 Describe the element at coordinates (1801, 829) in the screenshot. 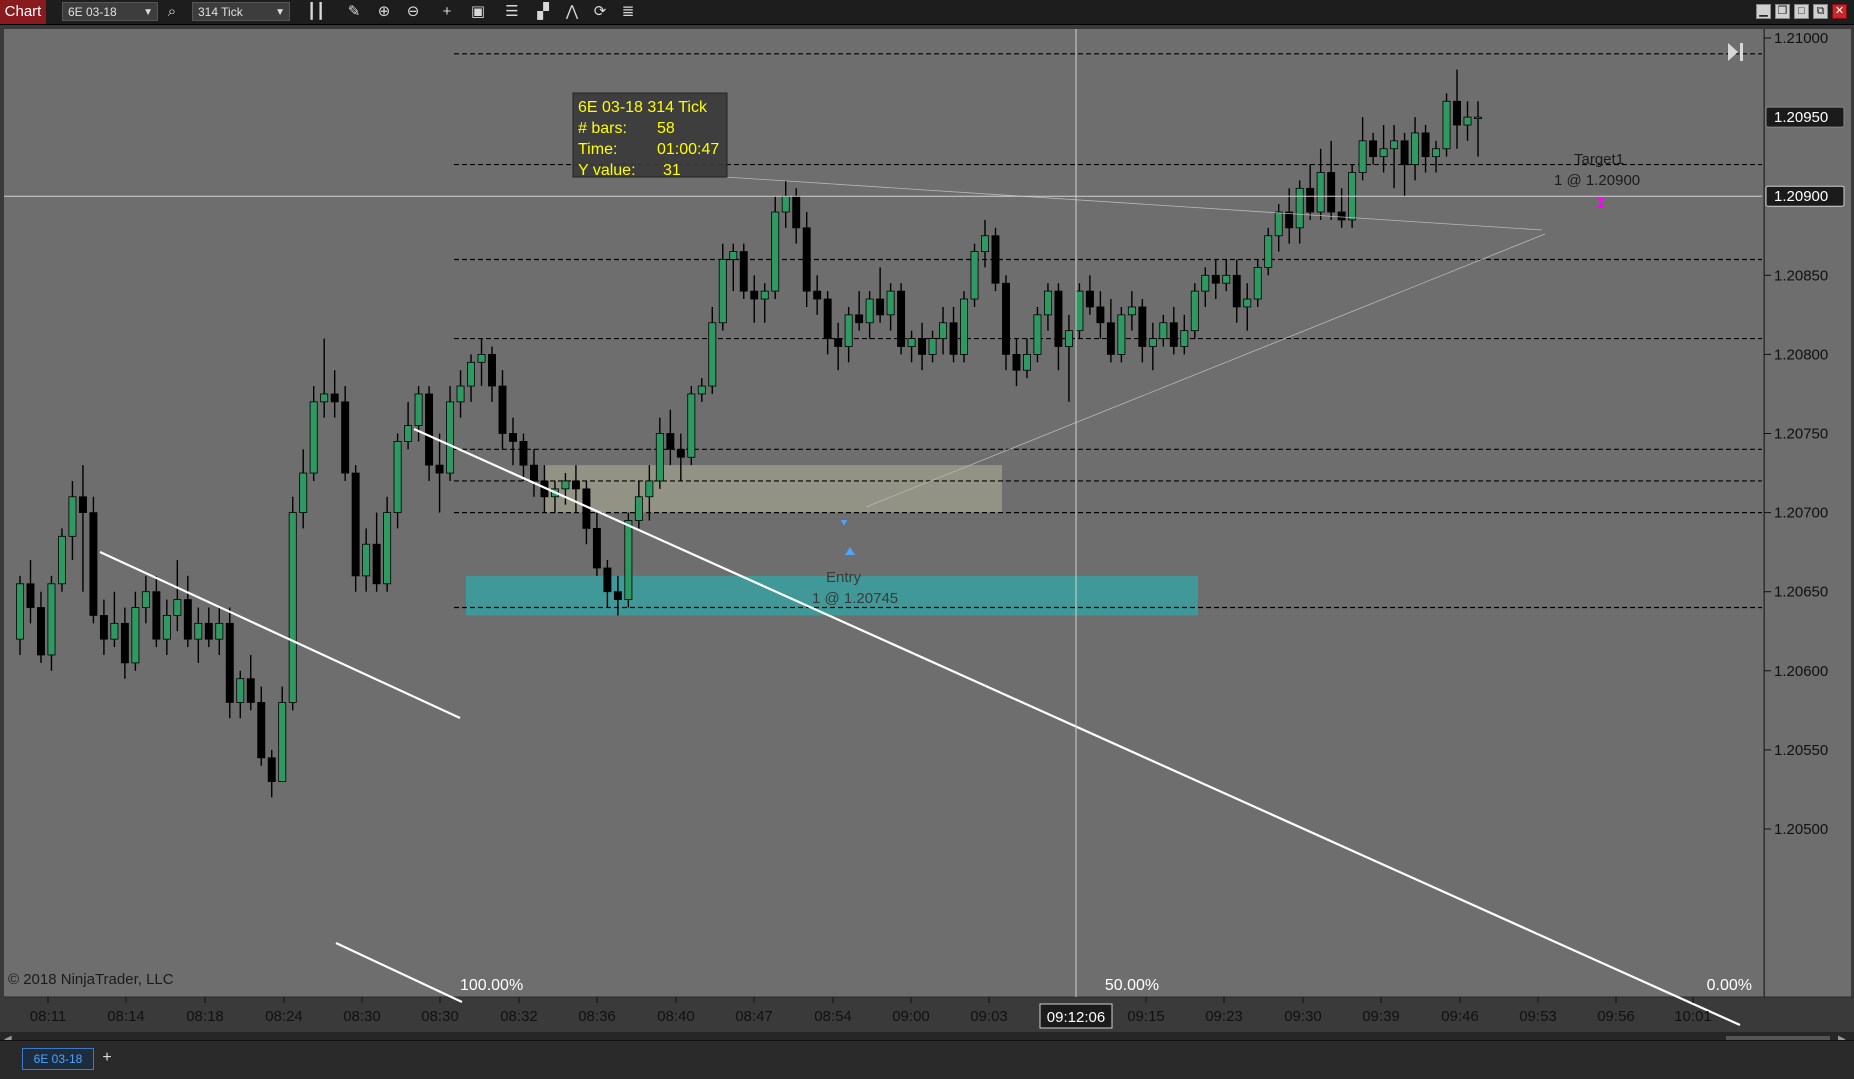

I see `y-axis-label: 1.20500` at that location.